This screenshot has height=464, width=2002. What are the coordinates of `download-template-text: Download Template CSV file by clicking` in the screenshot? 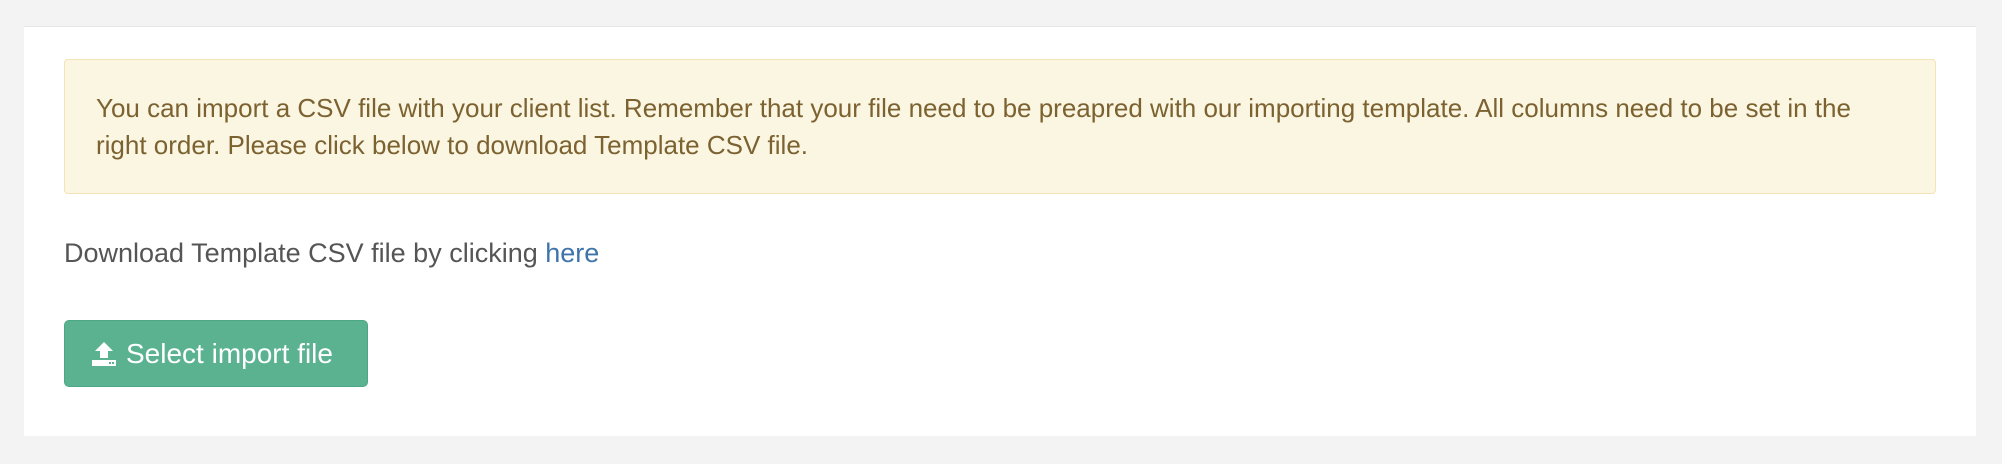 It's located at (305, 253).